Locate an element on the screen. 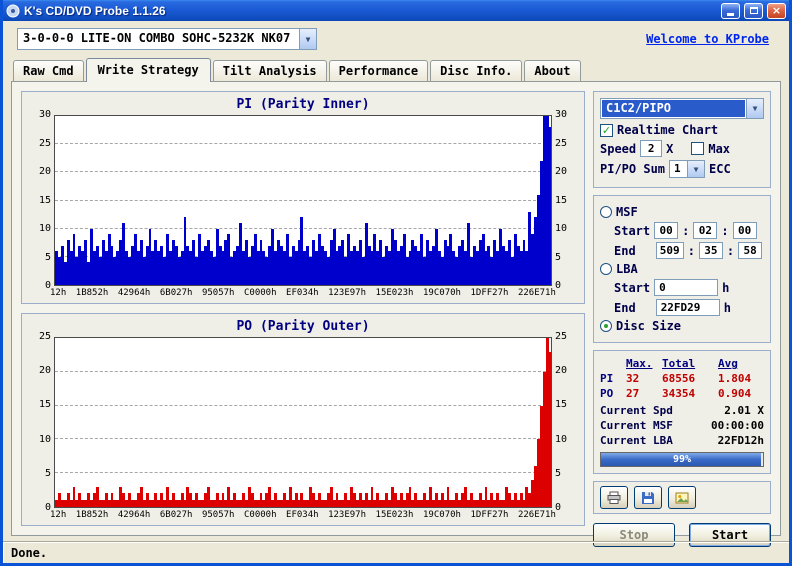 This screenshot has height=566, width=792. maximize-button is located at coordinates (753, 10).